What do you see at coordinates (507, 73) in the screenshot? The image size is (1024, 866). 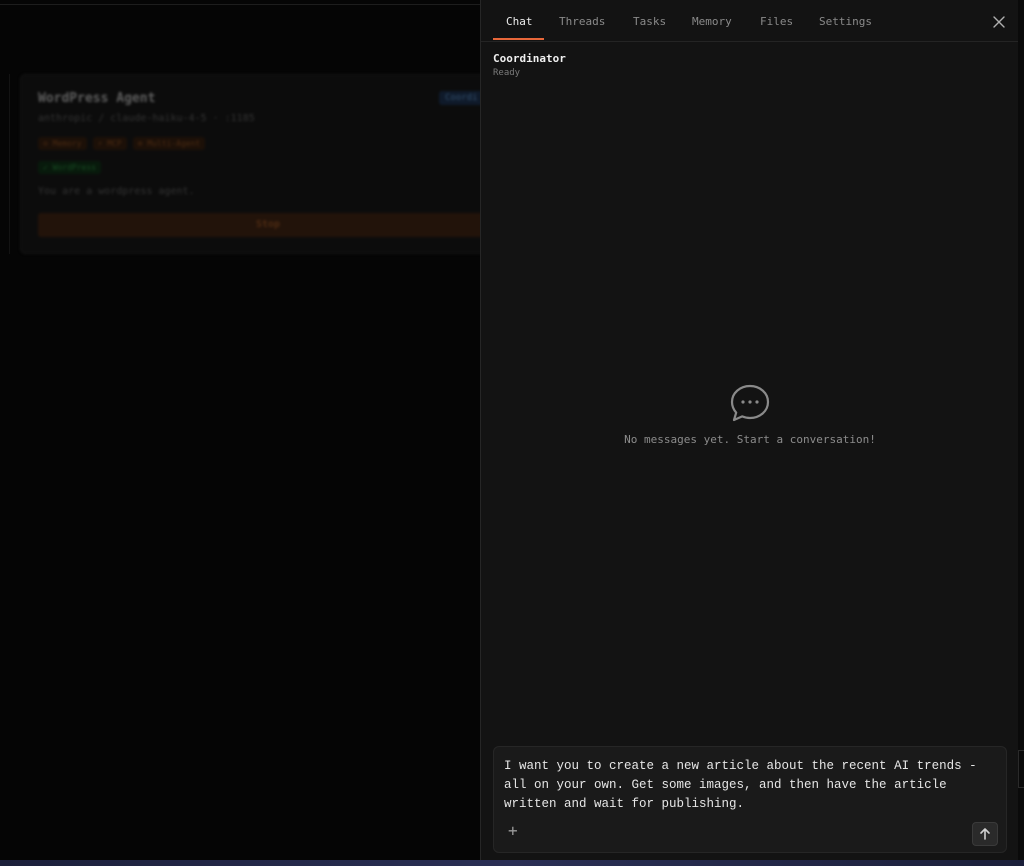 I see `agent-status: Ready` at bounding box center [507, 73].